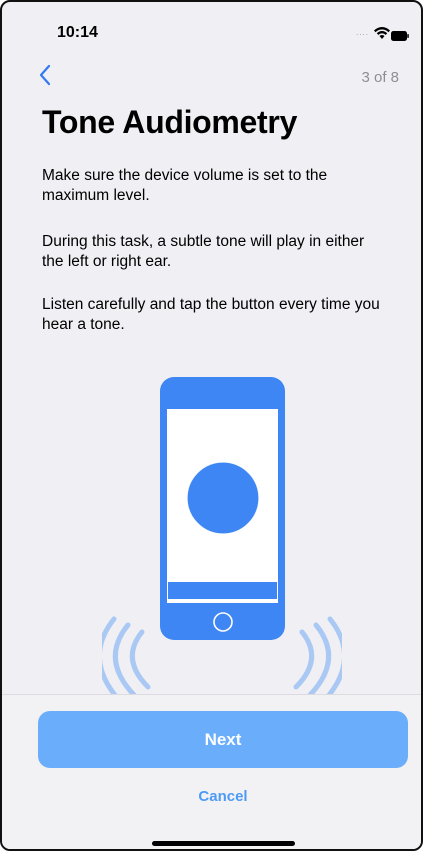 This screenshot has height=851, width=423. I want to click on chevron-left-icon, so click(45, 75).